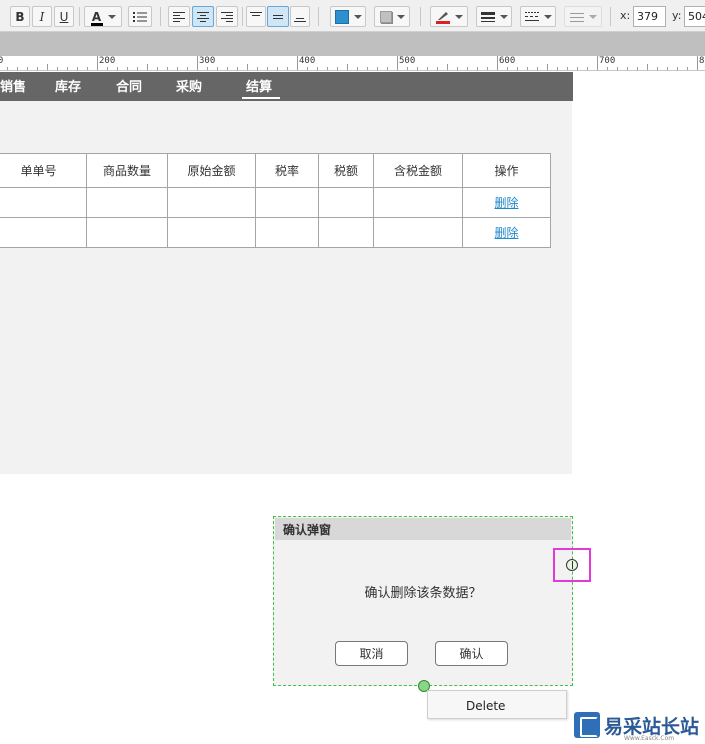  Describe the element at coordinates (13, 85) in the screenshot. I see `nav-item-sales: 销售` at that location.